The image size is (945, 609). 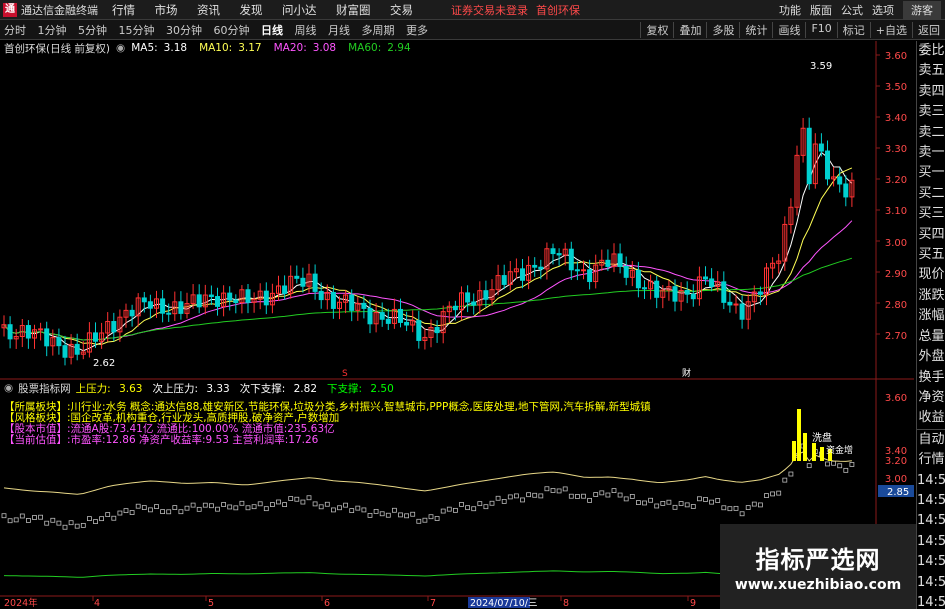 What do you see at coordinates (339, 30) in the screenshot?
I see `tab-monthly: 月线` at bounding box center [339, 30].